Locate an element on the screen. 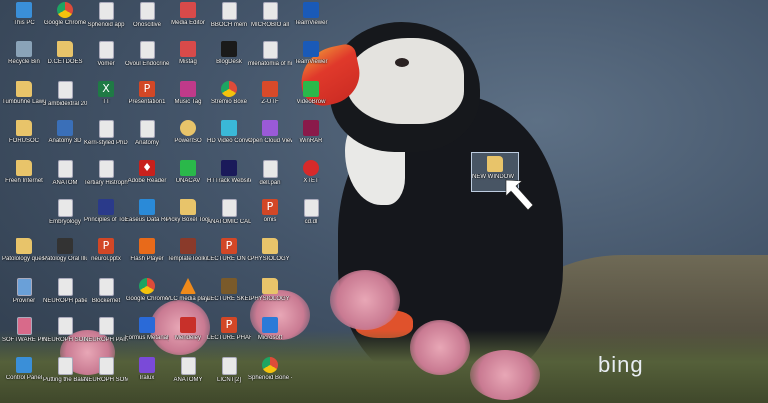  desktop-icon: Microsoft is located at coordinates (270, 337).